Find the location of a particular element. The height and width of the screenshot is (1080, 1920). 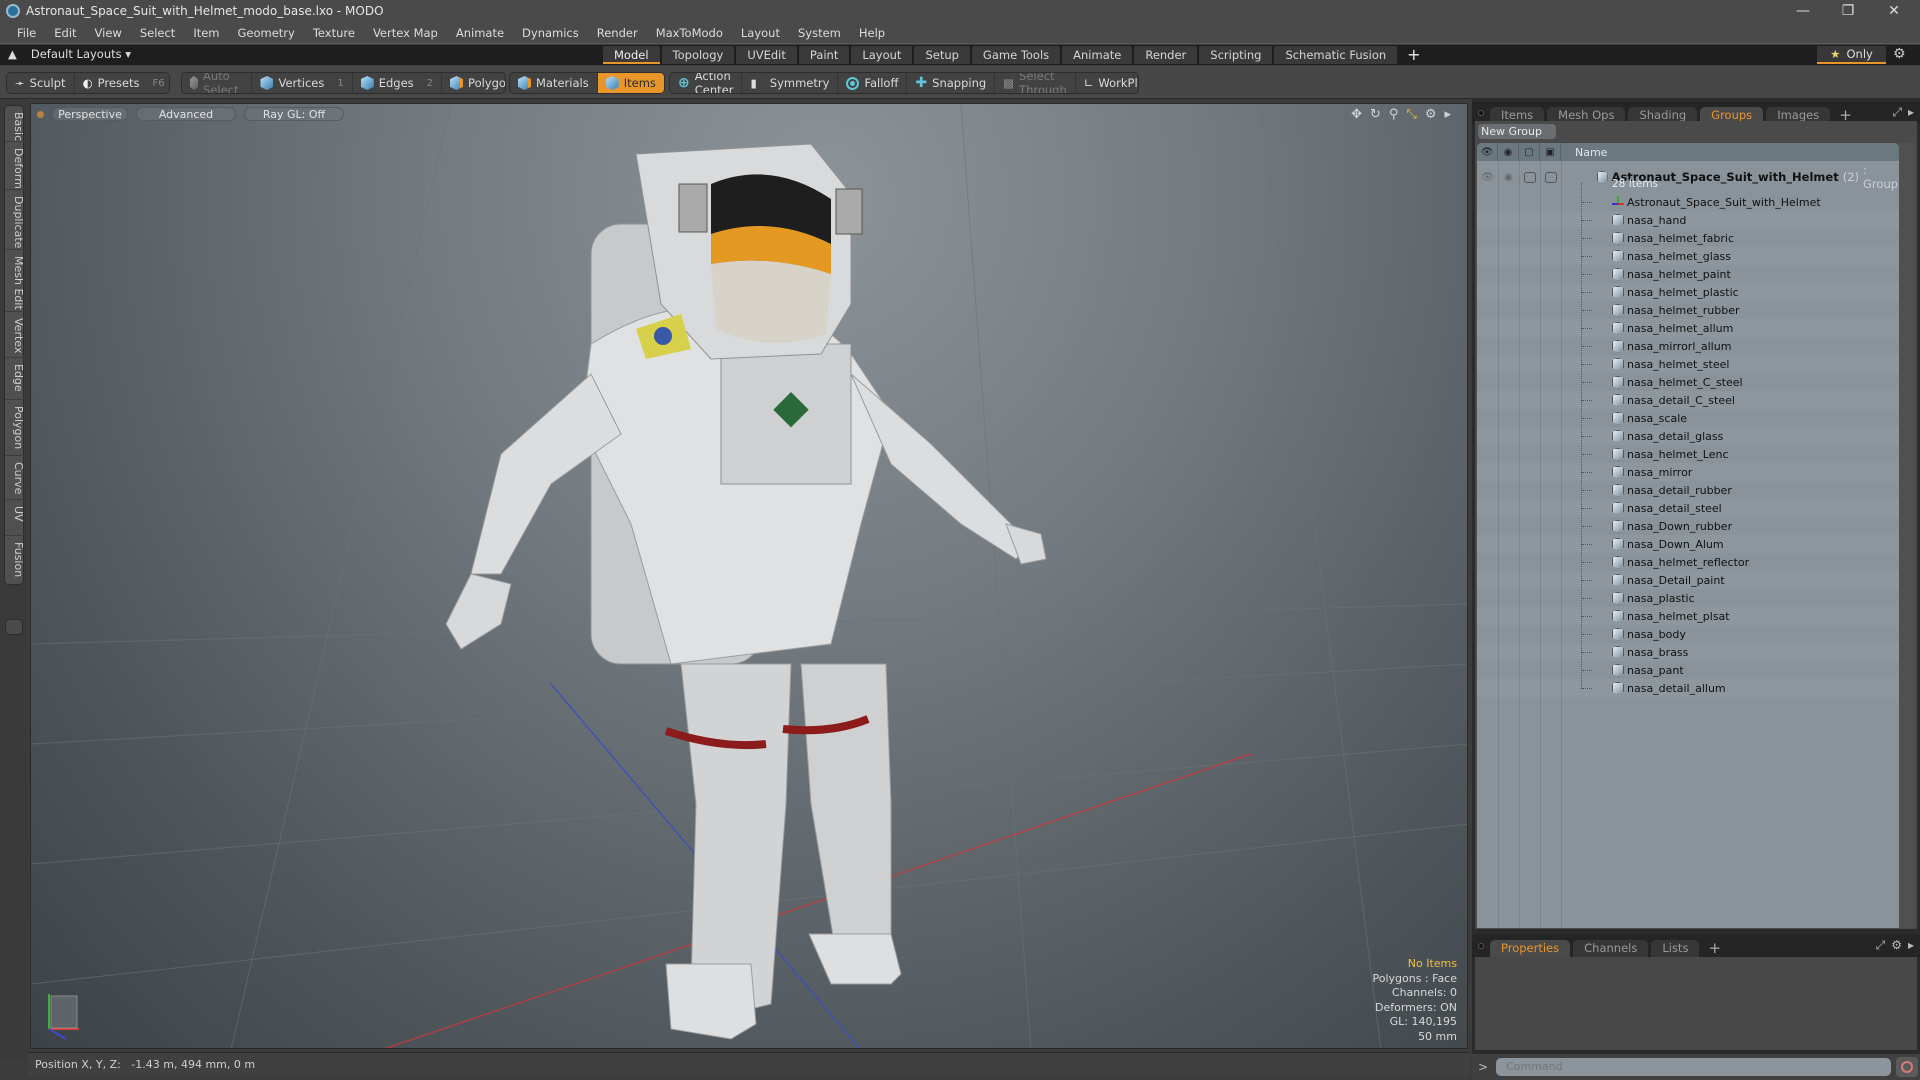

tab-layout: Layout is located at coordinates (882, 55).